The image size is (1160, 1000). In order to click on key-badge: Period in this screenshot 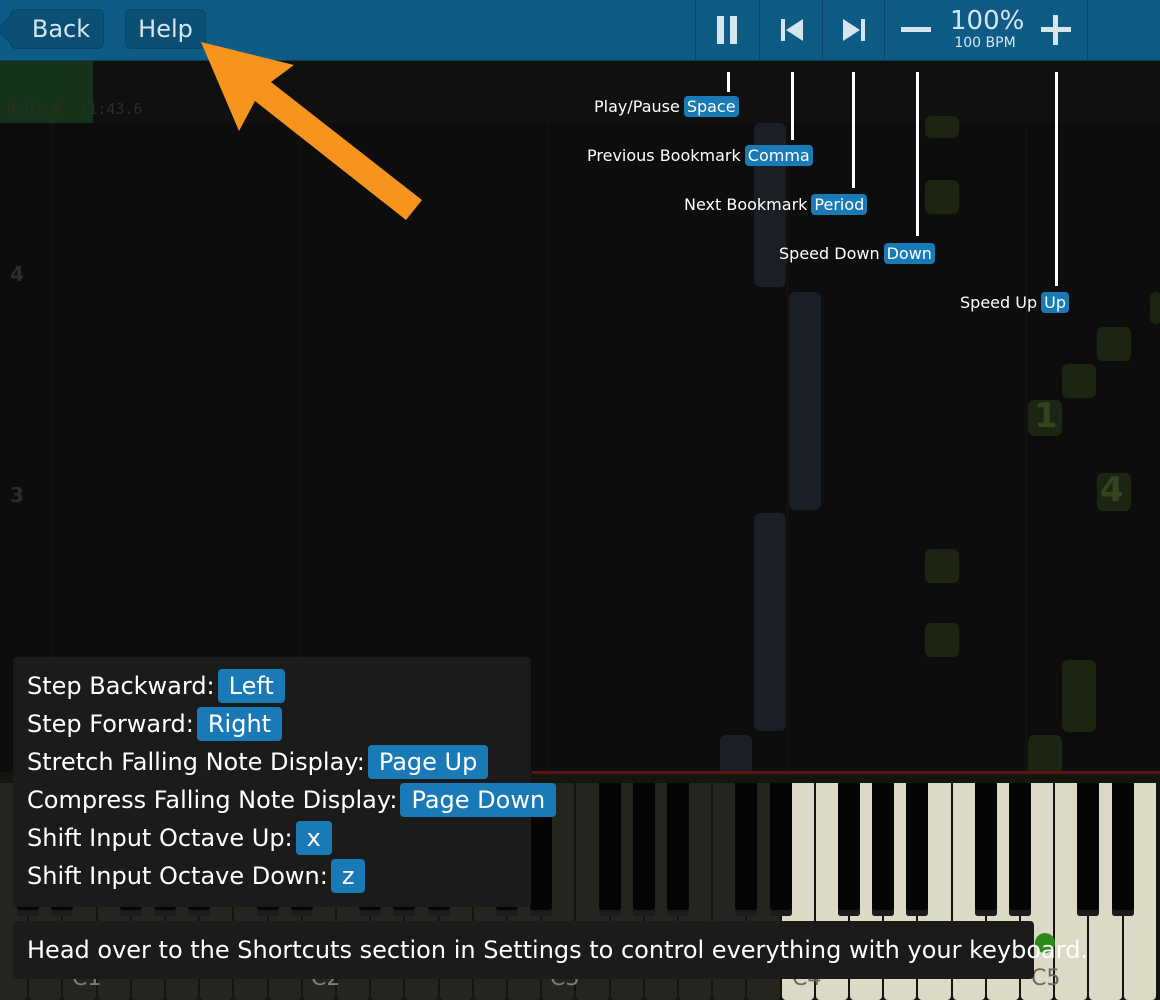, I will do `click(839, 204)`.